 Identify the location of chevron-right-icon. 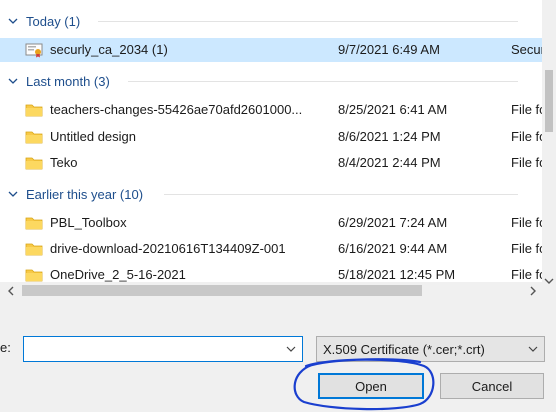
(533, 291).